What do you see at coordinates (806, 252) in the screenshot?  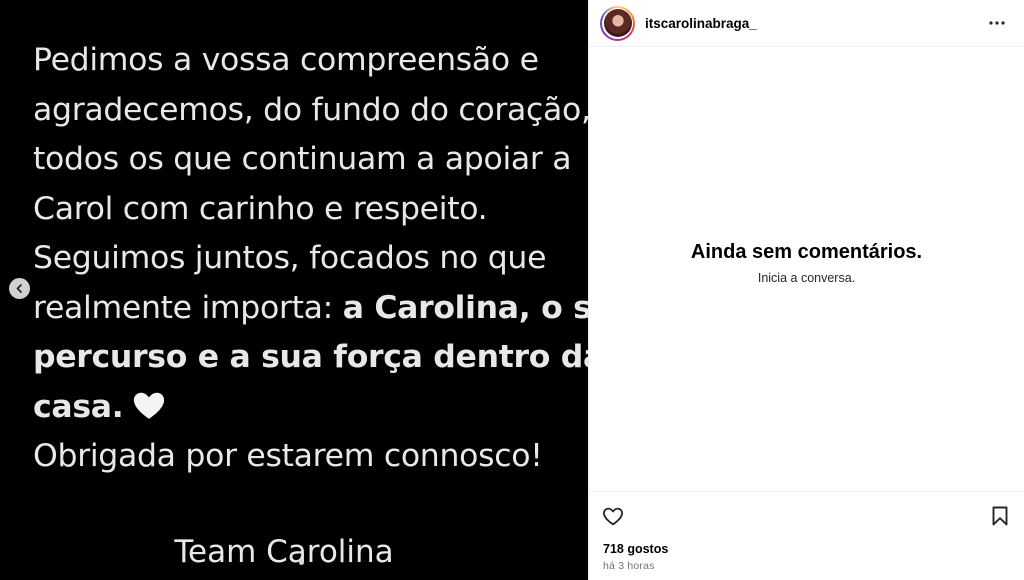 I see `empty-comments-title: Ainda sem comentários.` at bounding box center [806, 252].